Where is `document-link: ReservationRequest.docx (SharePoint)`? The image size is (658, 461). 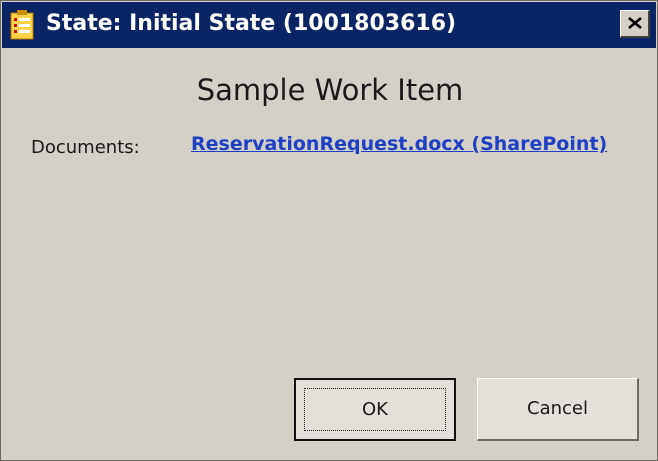
document-link: ReservationRequest.docx (SharePoint) is located at coordinates (399, 144).